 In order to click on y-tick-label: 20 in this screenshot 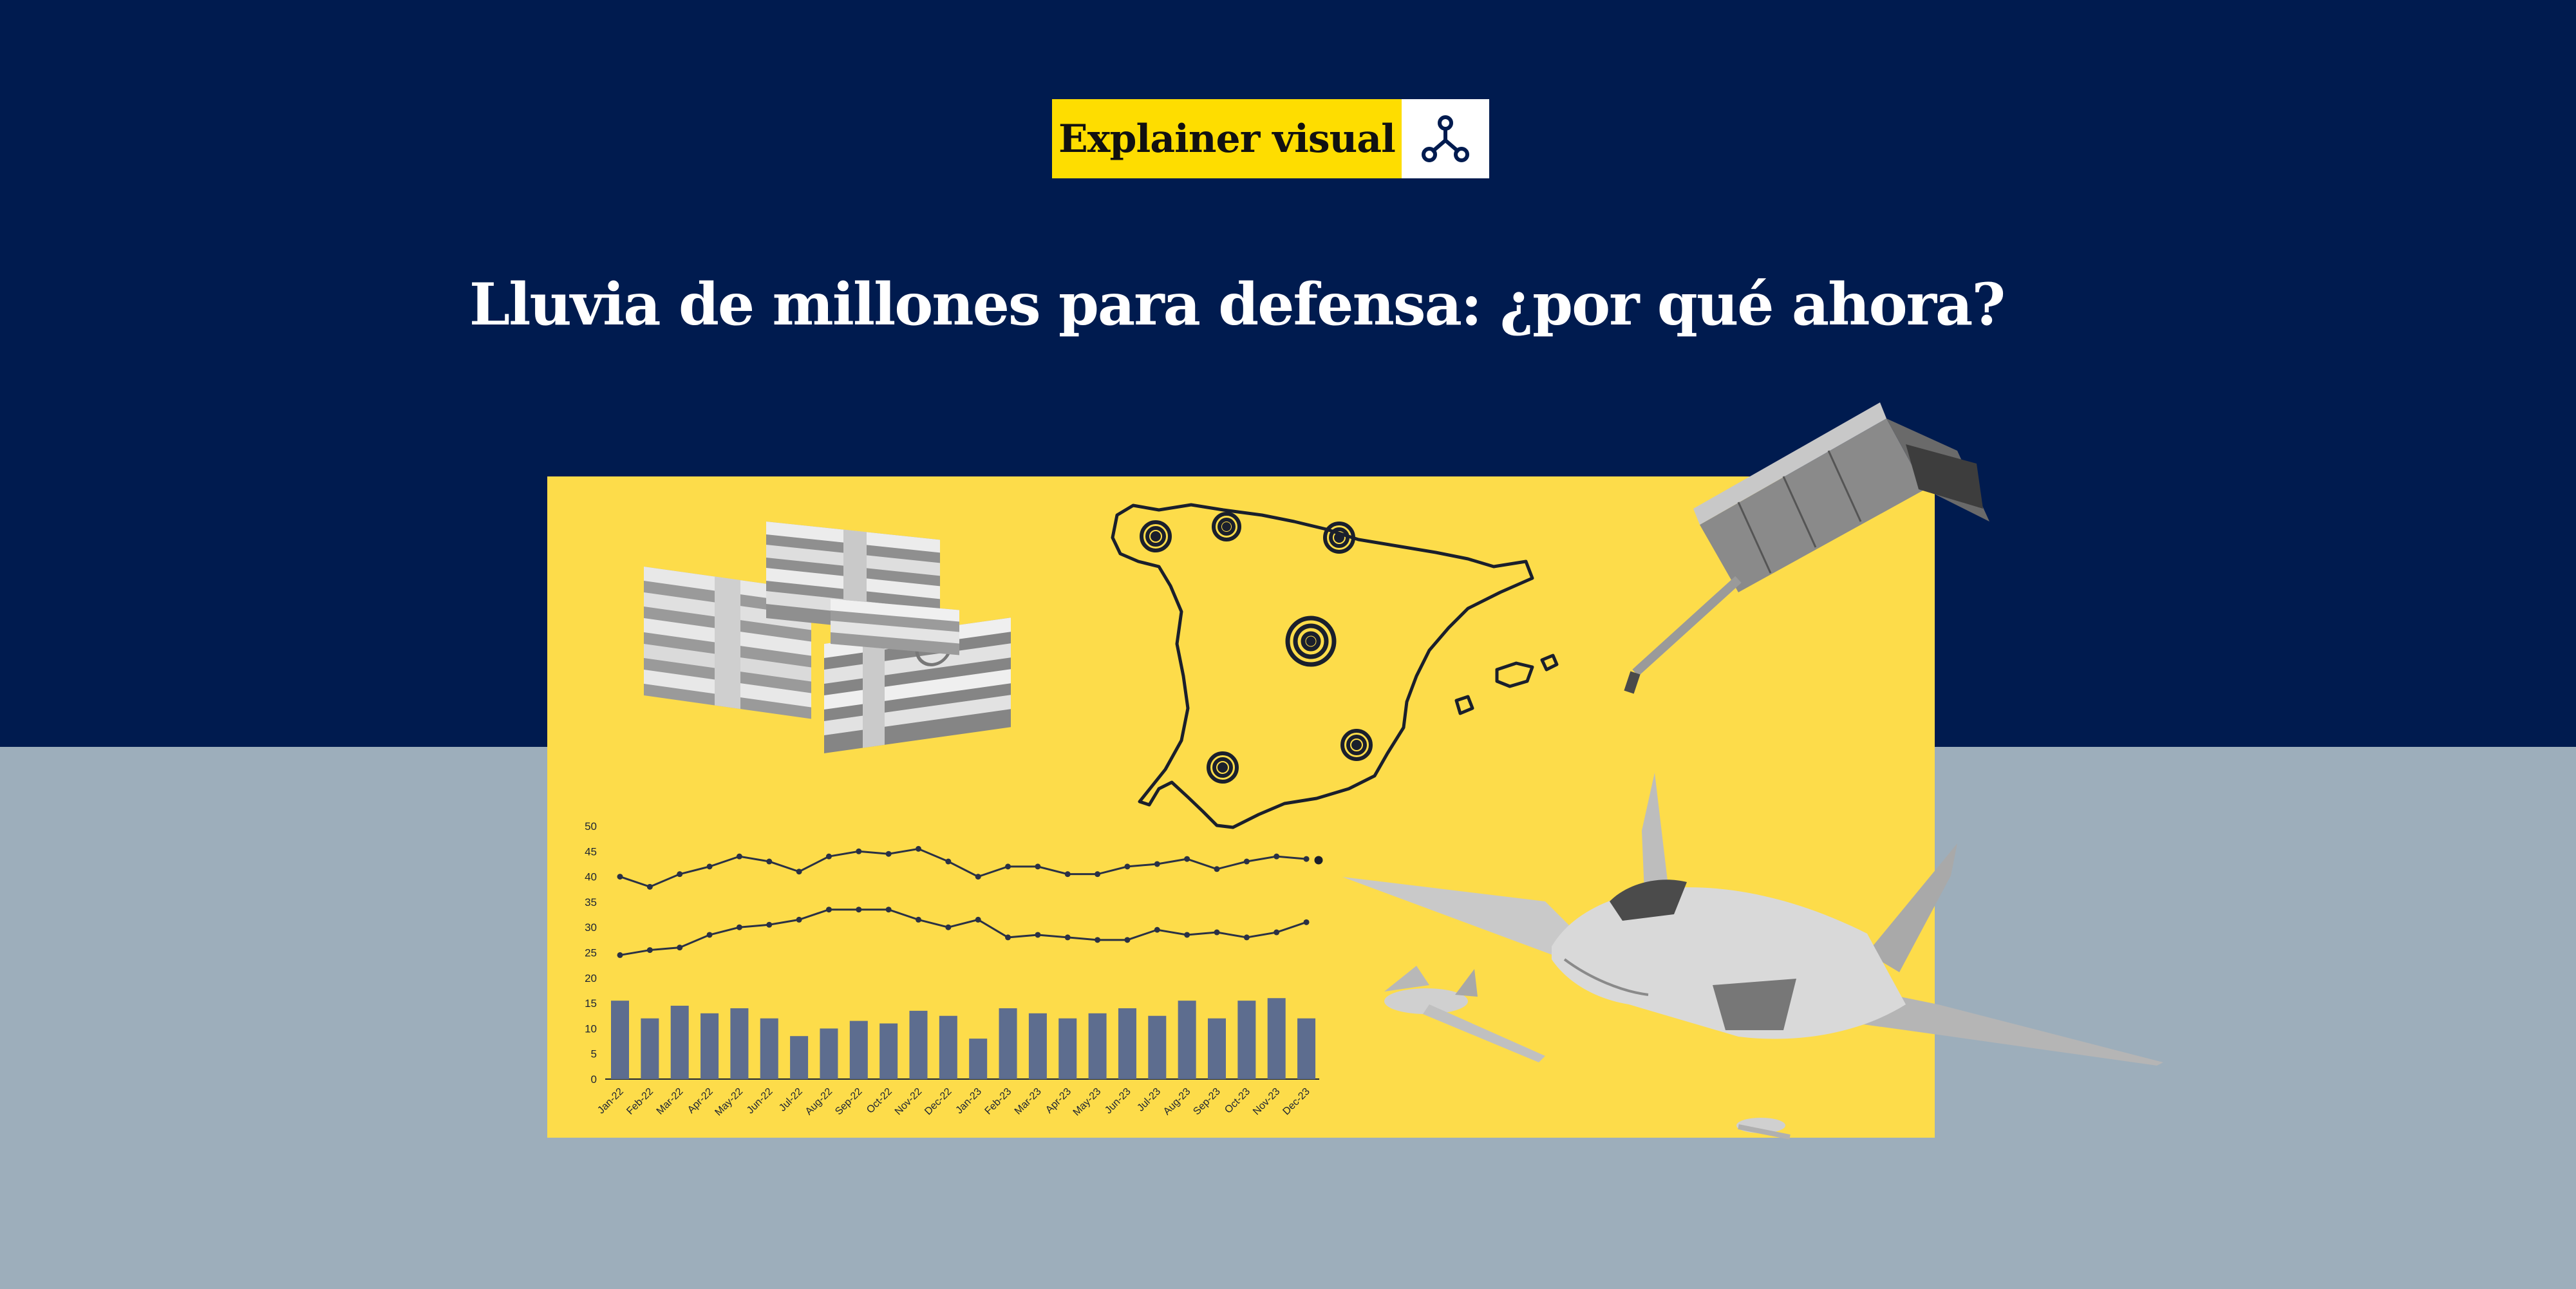, I will do `click(591, 978)`.